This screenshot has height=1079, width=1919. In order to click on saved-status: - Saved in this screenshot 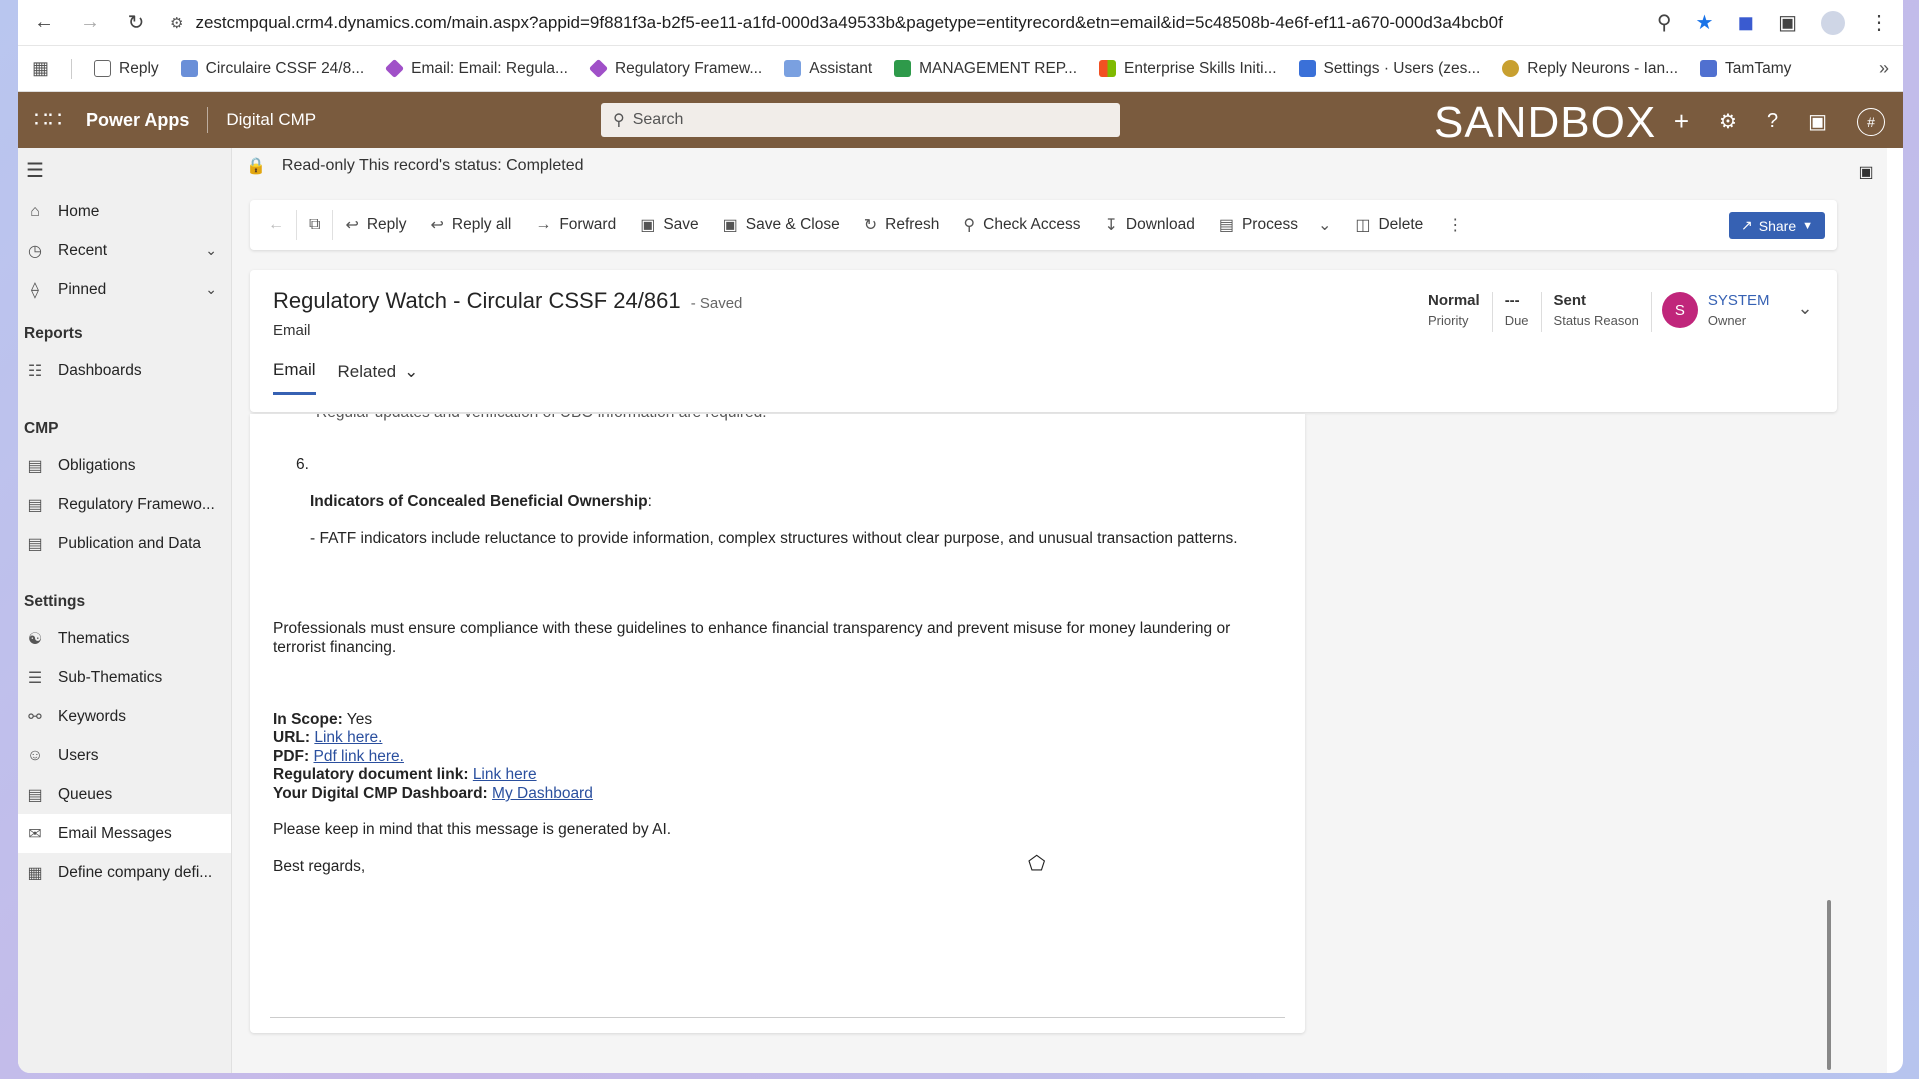, I will do `click(716, 303)`.